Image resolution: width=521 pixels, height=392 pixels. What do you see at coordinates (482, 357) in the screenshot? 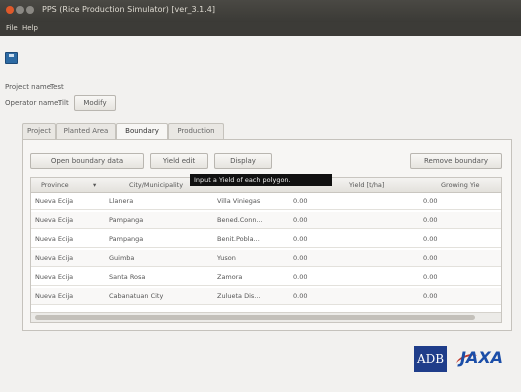
I see `jaxa-logo: JAXA` at bounding box center [482, 357].